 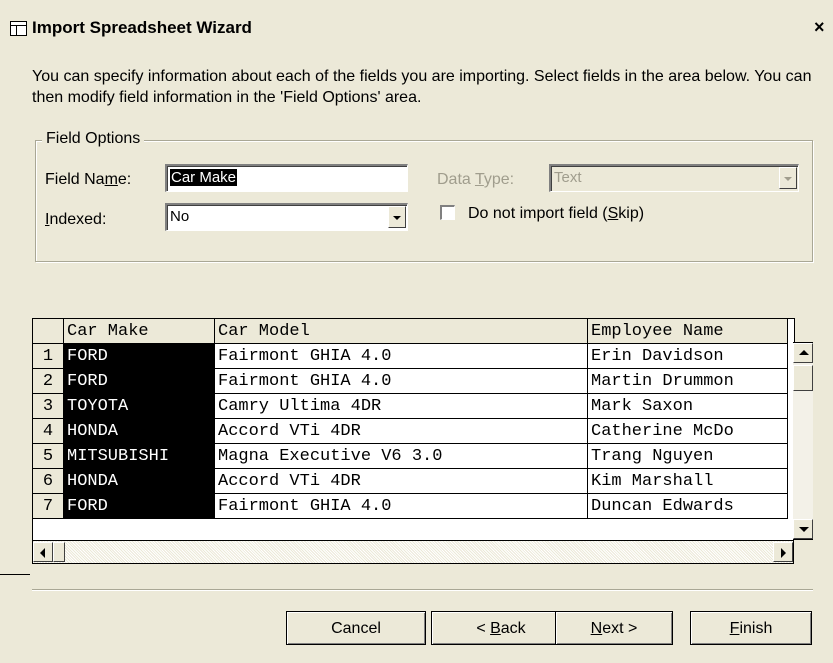 What do you see at coordinates (568, 177) in the screenshot?
I see `data-type-value: Text` at bounding box center [568, 177].